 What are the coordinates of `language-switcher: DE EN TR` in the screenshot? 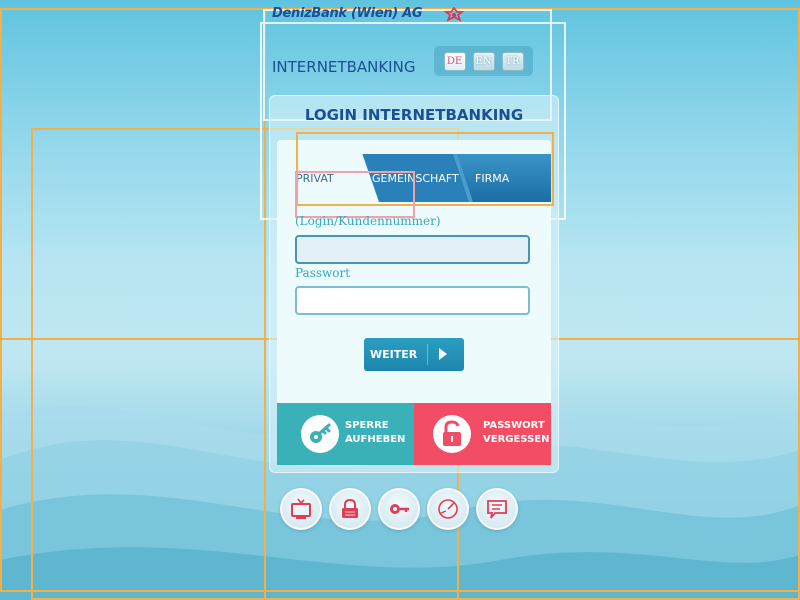 It's located at (483, 61).